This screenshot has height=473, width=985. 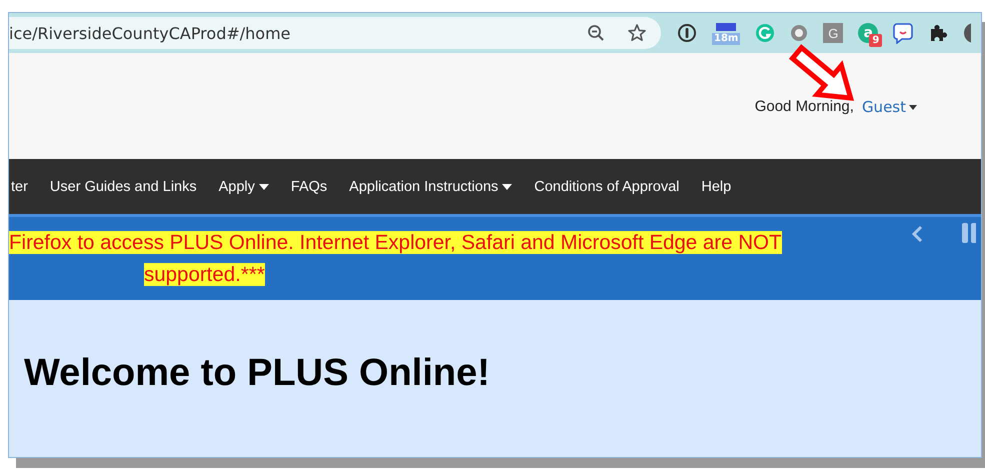 What do you see at coordinates (606, 186) in the screenshot?
I see `nav-link: Conditions of Approval` at bounding box center [606, 186].